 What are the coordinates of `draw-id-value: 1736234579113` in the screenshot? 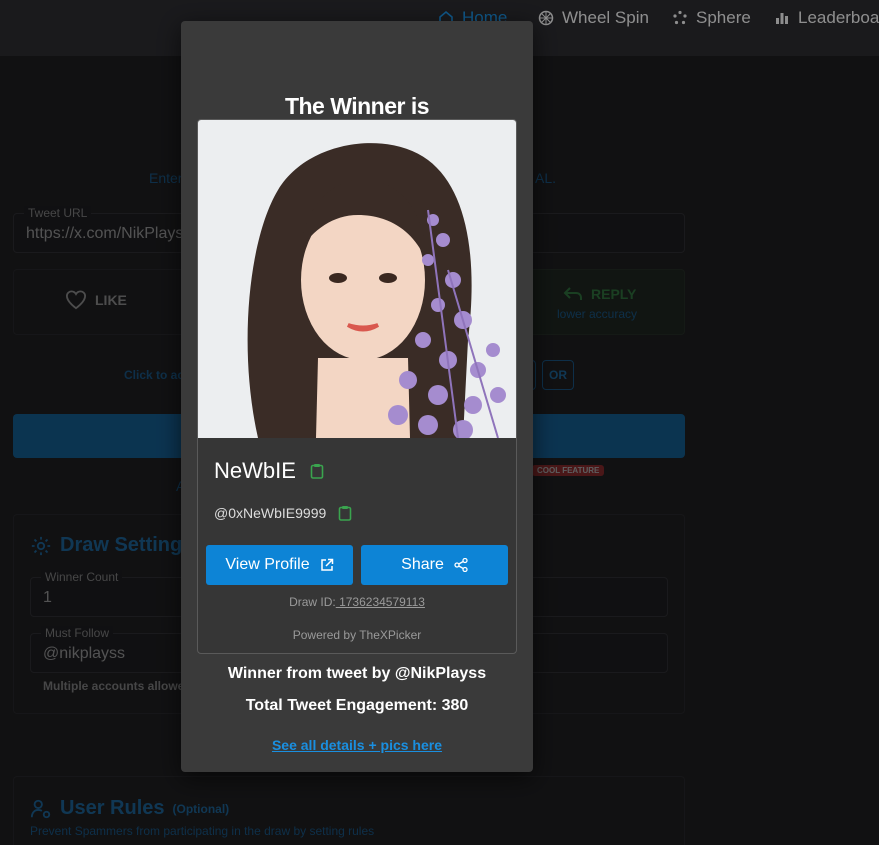 It's located at (380, 602).